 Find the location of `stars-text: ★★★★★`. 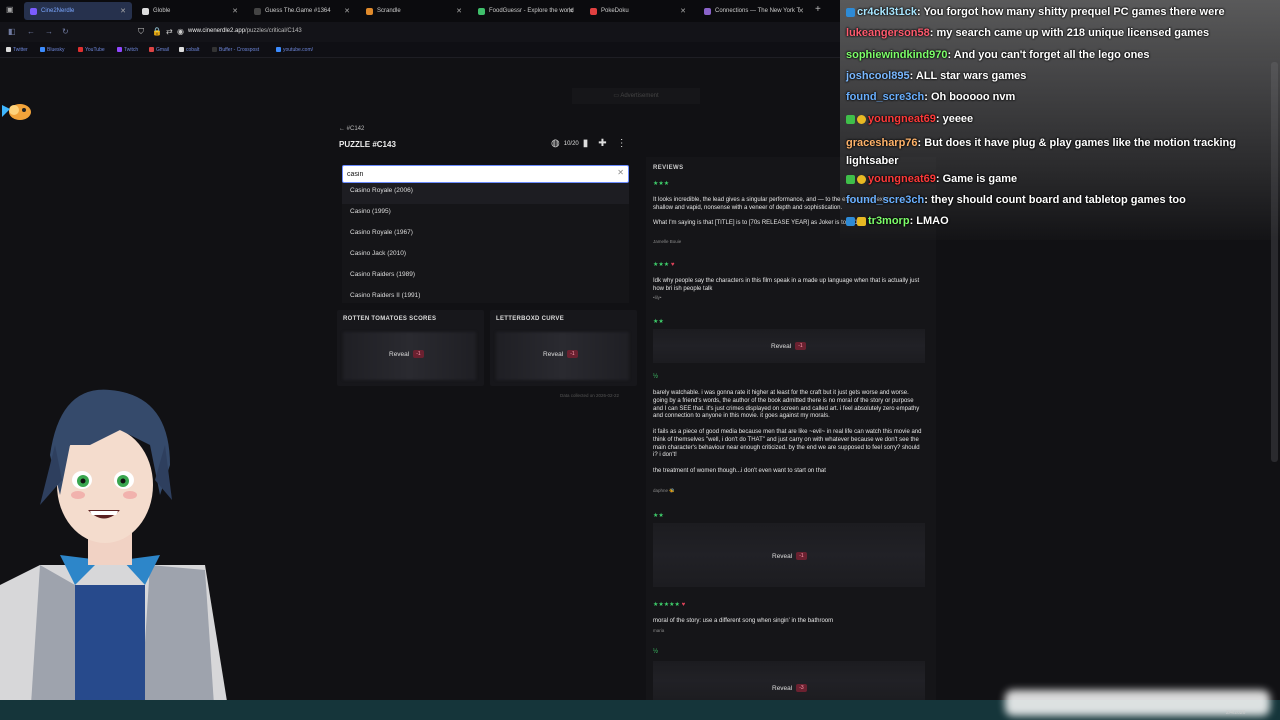

stars-text: ★★★★★ is located at coordinates (666, 605).